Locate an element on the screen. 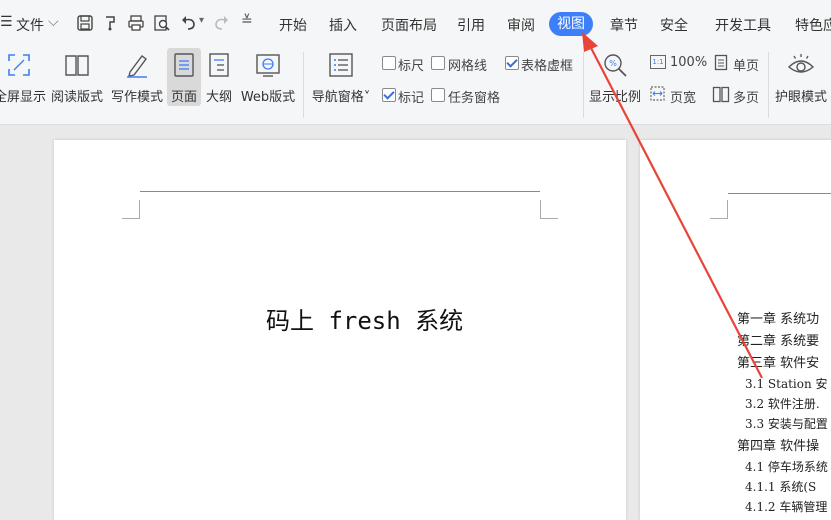  page-width-icon is located at coordinates (657, 93).